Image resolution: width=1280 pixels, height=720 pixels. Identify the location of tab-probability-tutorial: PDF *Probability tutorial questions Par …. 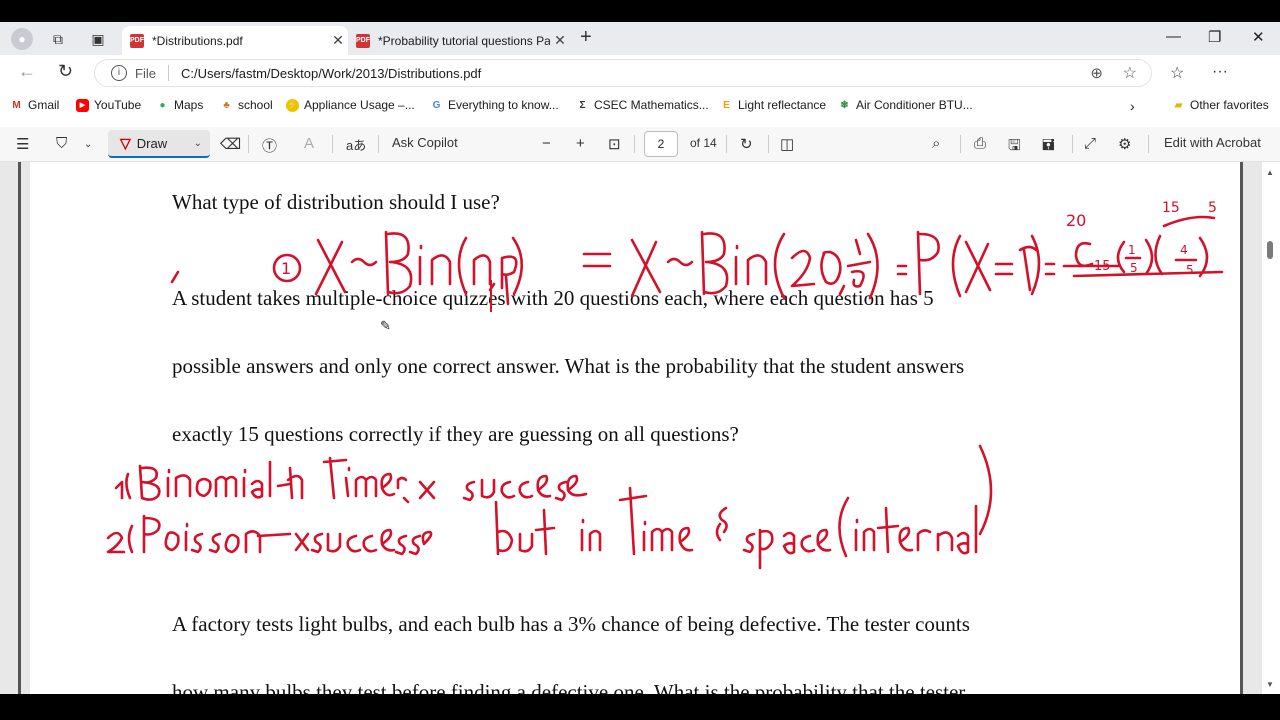
(459, 40).